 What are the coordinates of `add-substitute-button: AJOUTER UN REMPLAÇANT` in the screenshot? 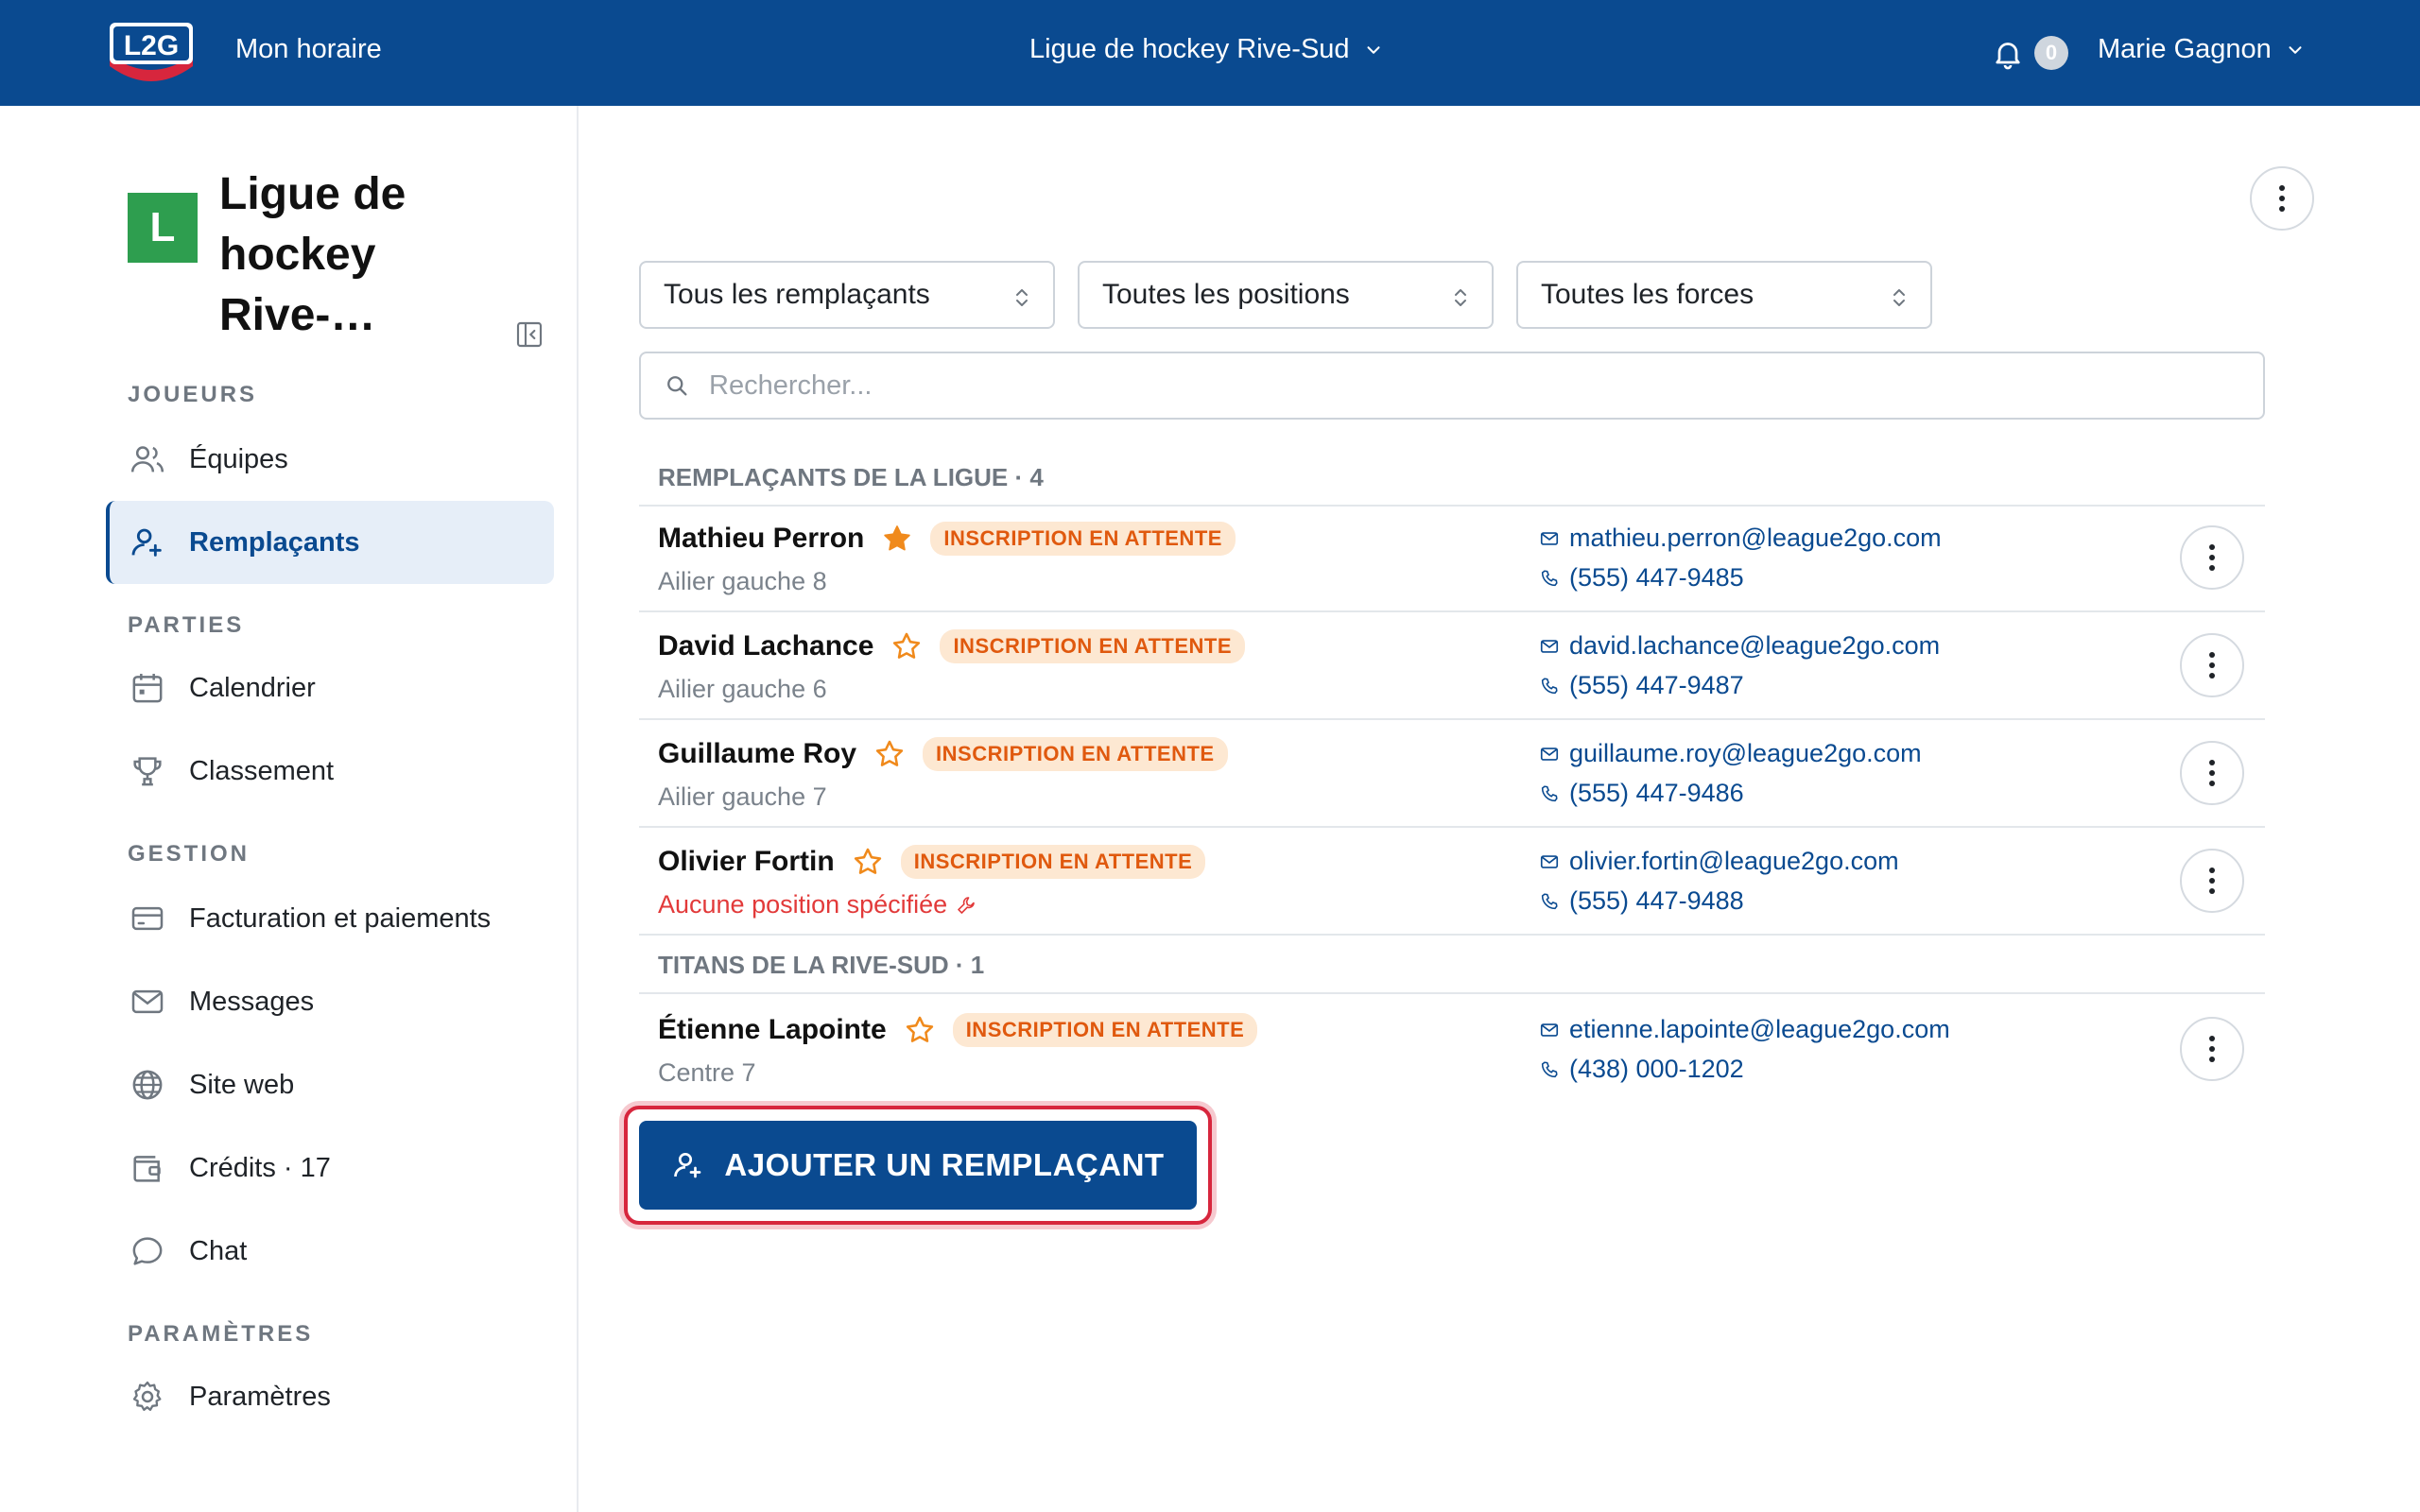 It's located at (918, 1165).